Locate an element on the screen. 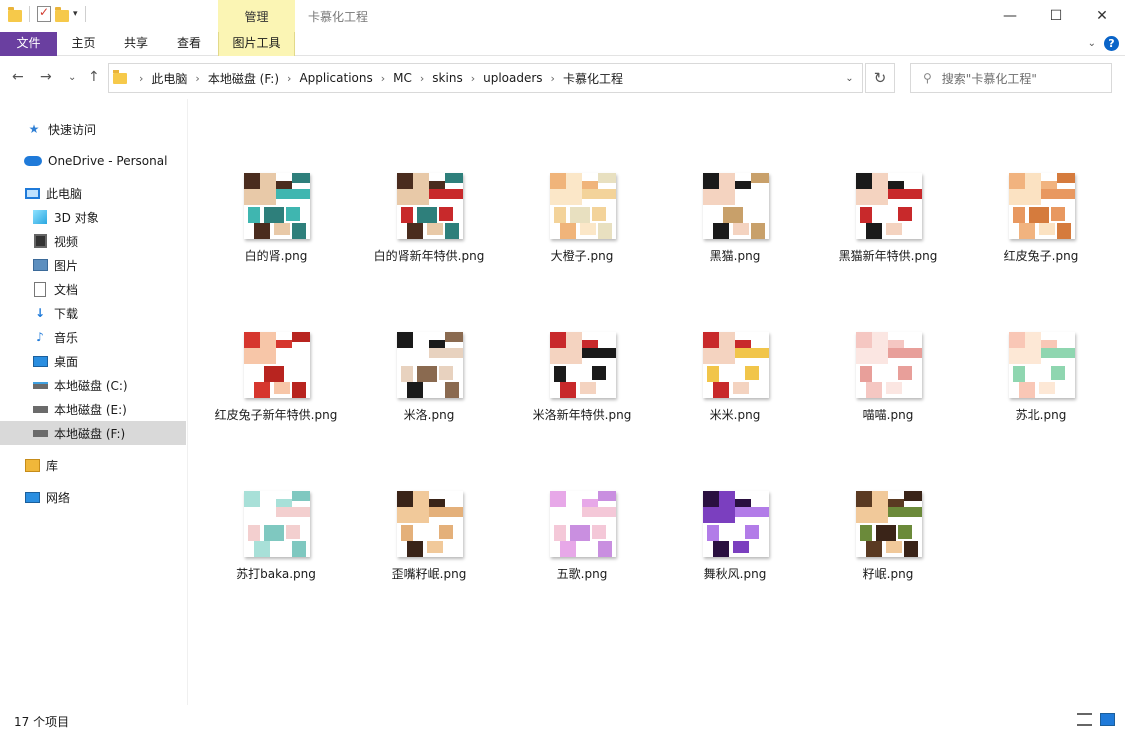 This screenshot has height=733, width=1125. file-item: 米米.png is located at coordinates (735, 382).